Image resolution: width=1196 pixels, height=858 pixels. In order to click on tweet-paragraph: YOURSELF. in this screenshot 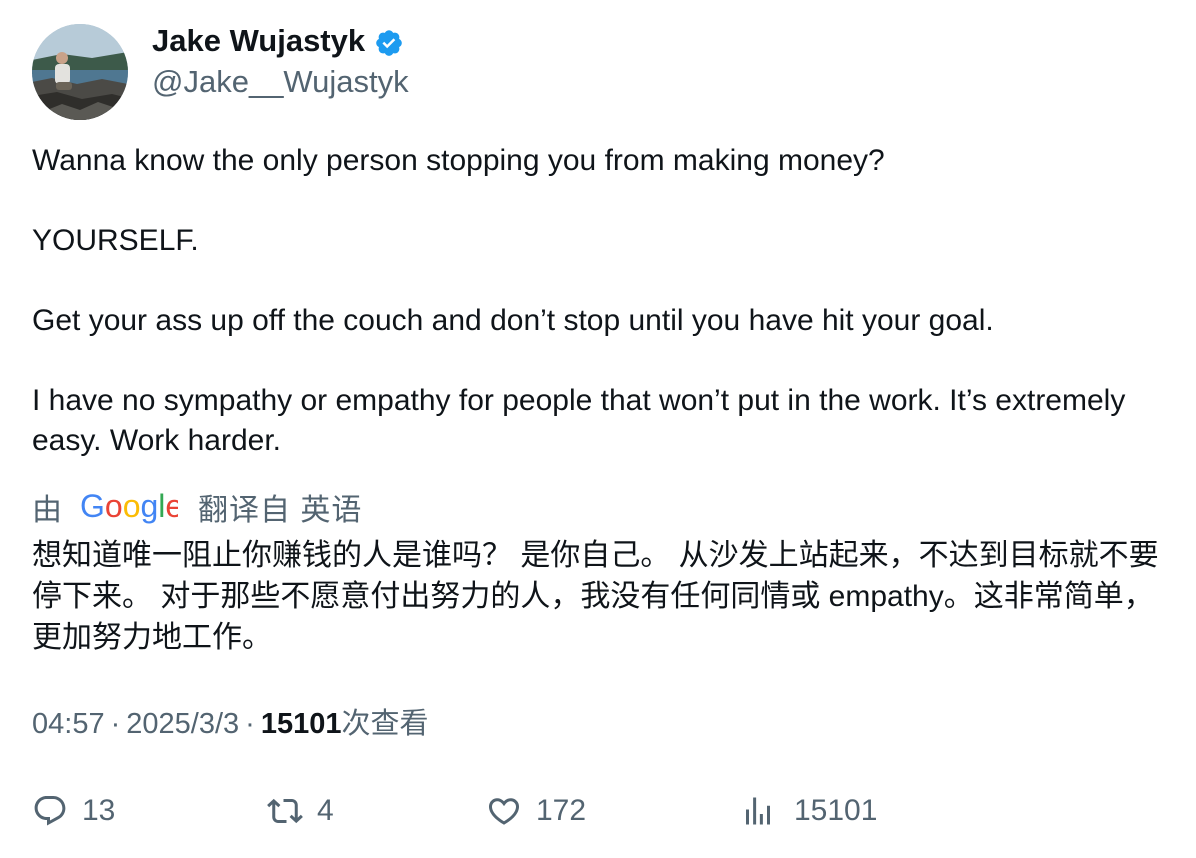, I will do `click(115, 240)`.